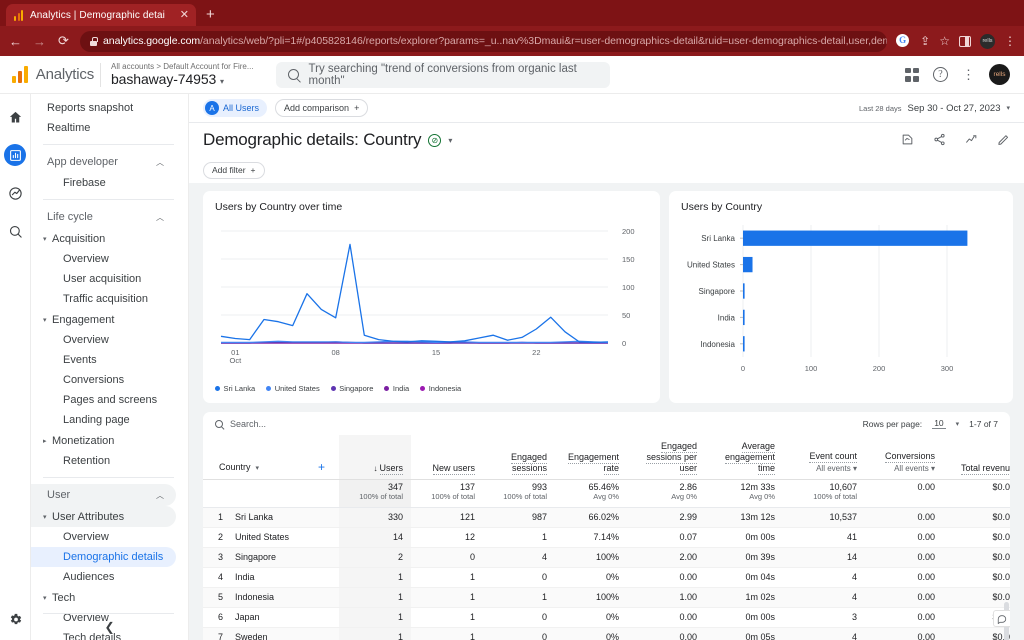  I want to click on totals-label, so click(284, 493).